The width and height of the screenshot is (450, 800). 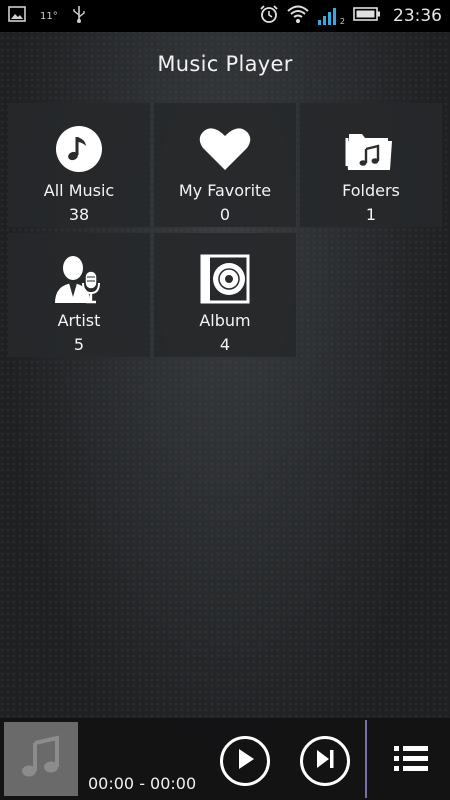 I want to click on play-button, so click(x=245, y=761).